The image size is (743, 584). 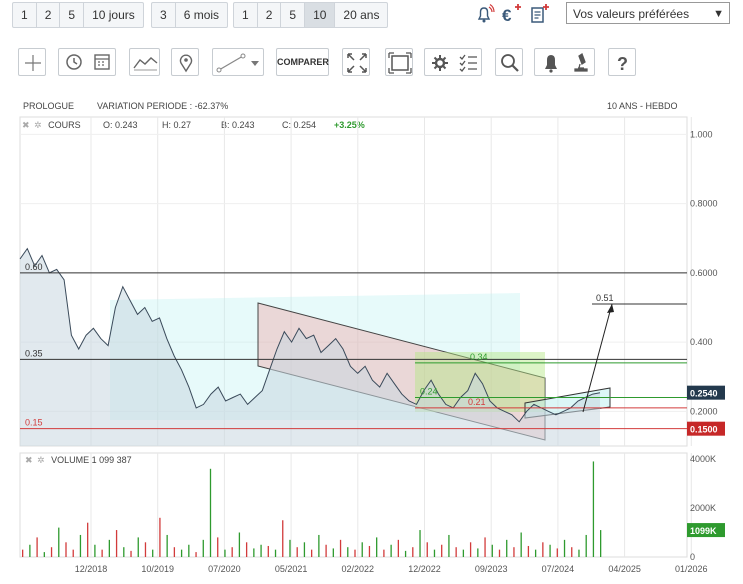 I want to click on period-label: 10 ANS - HEBDO, so click(x=642, y=106).